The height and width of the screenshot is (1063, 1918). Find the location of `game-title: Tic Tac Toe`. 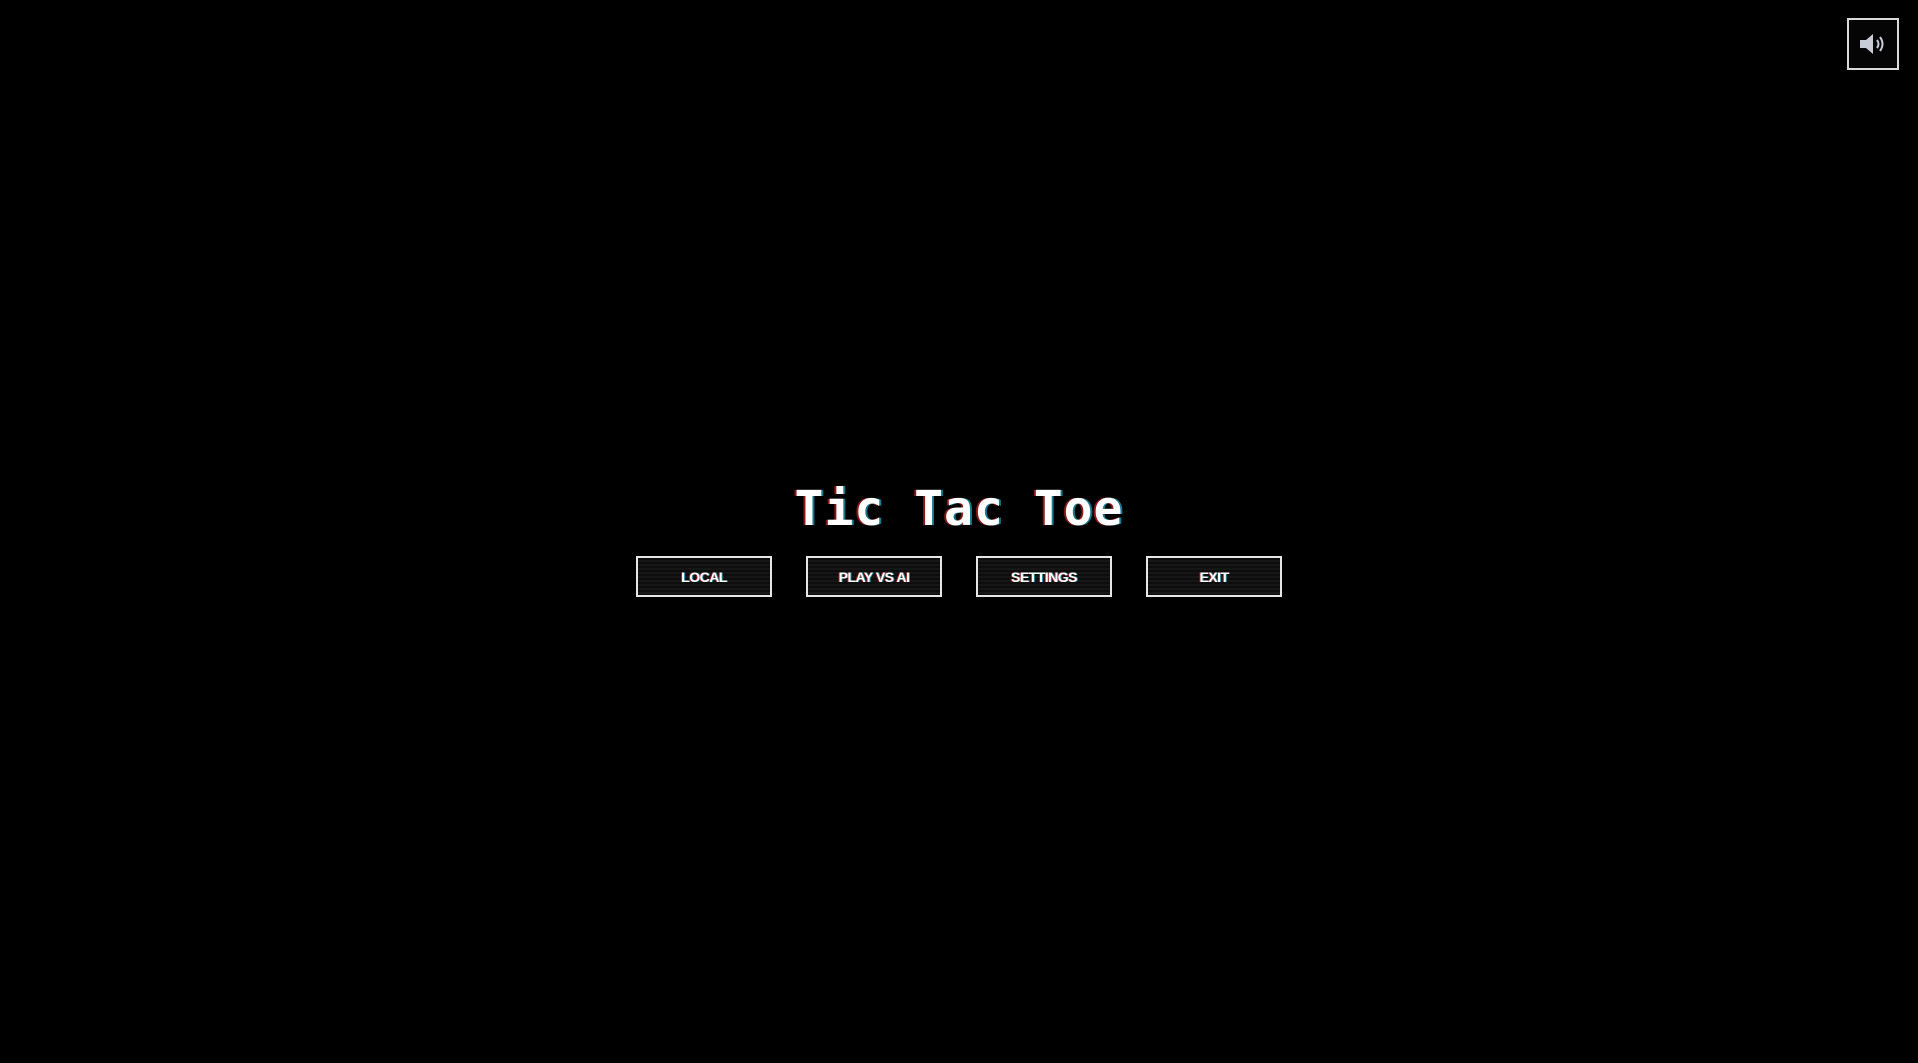

game-title: Tic Tac Toe is located at coordinates (959, 509).